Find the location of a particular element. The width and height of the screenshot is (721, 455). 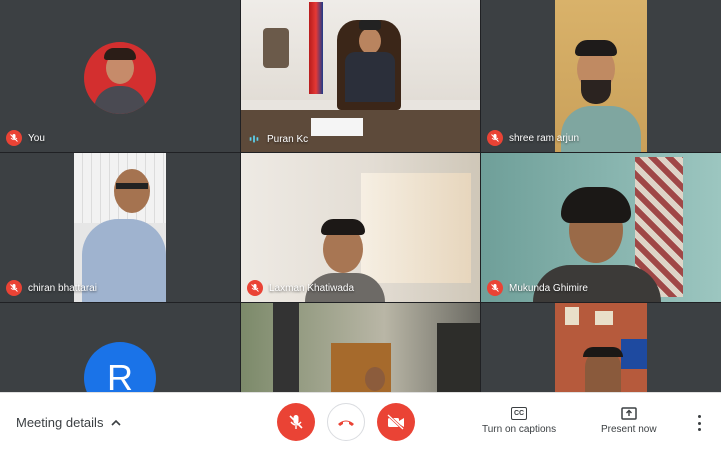

participant-label: Puran Kc is located at coordinates (277, 139).